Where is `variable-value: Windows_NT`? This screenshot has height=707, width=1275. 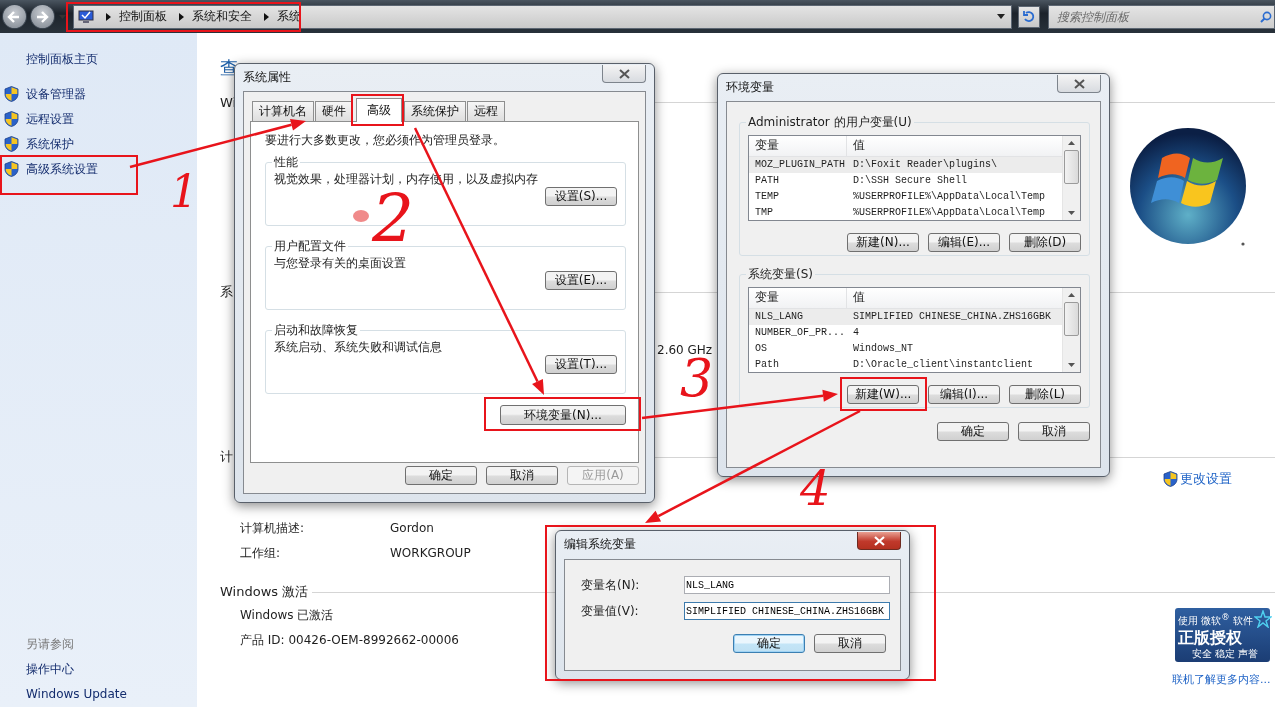
variable-value: Windows_NT is located at coordinates (883, 348).